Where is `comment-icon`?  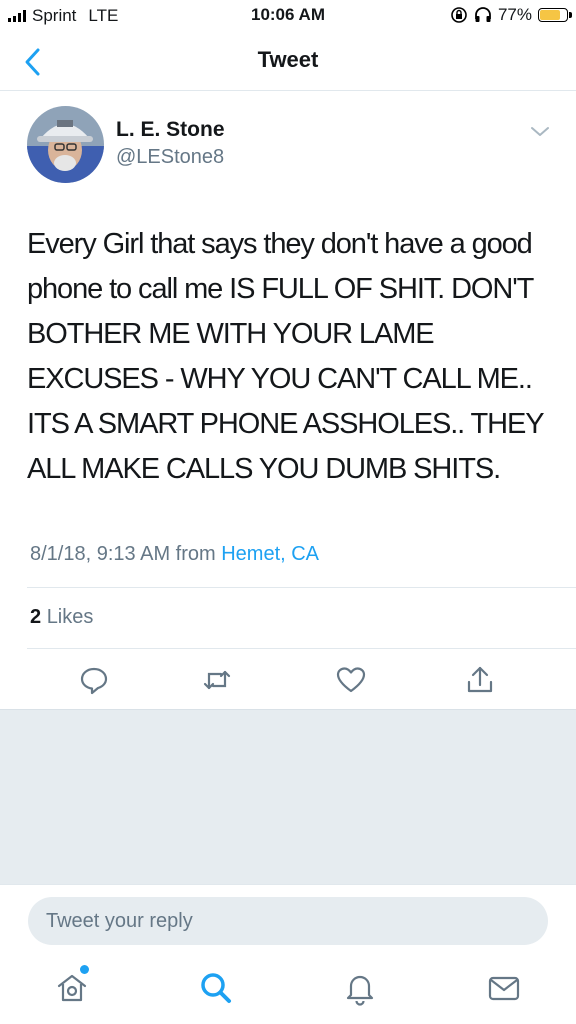
comment-icon is located at coordinates (94, 681).